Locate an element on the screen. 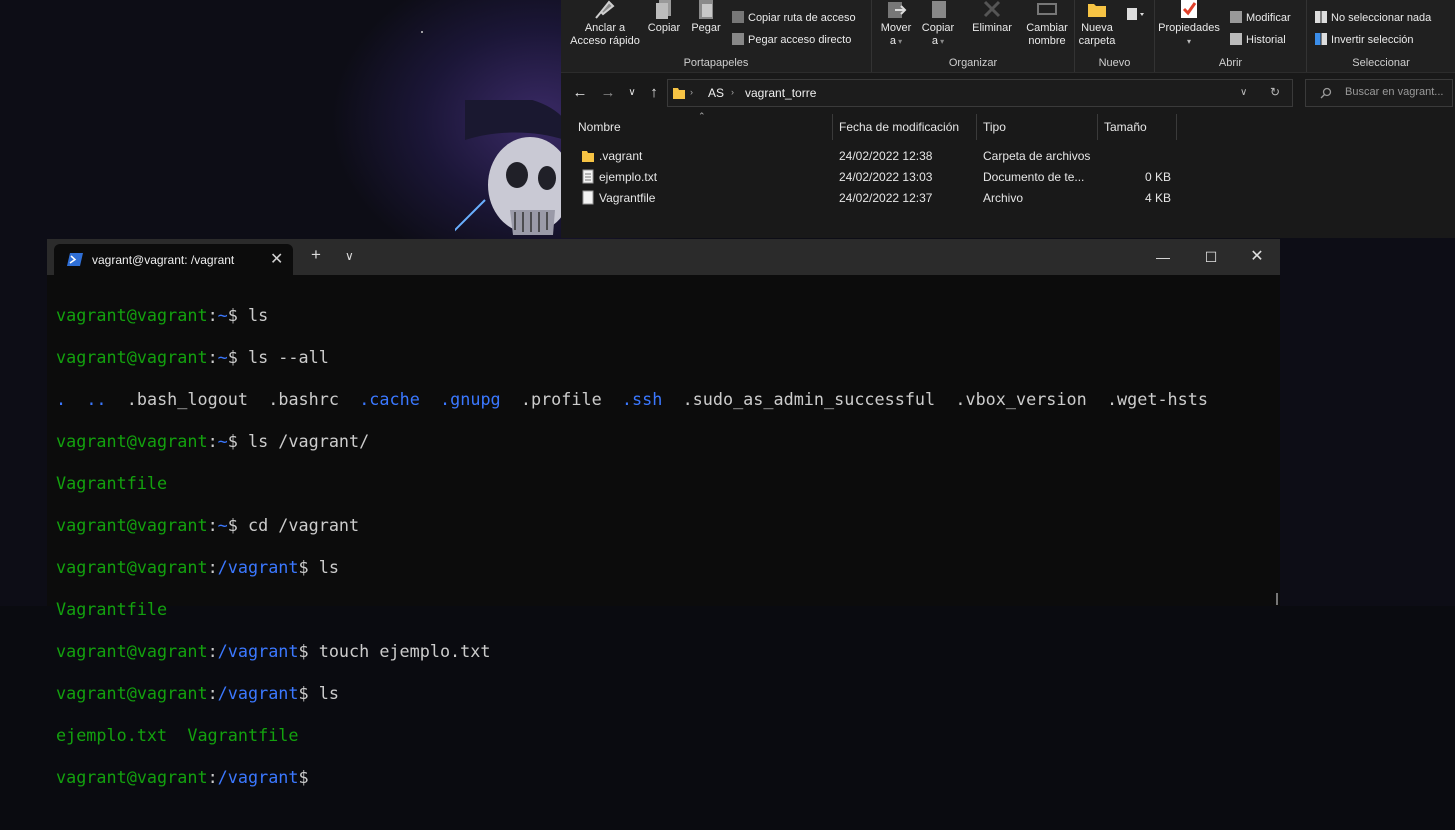  terminal-line: vagrant@vagrant:/vagrant$ ls is located at coordinates (197, 693).